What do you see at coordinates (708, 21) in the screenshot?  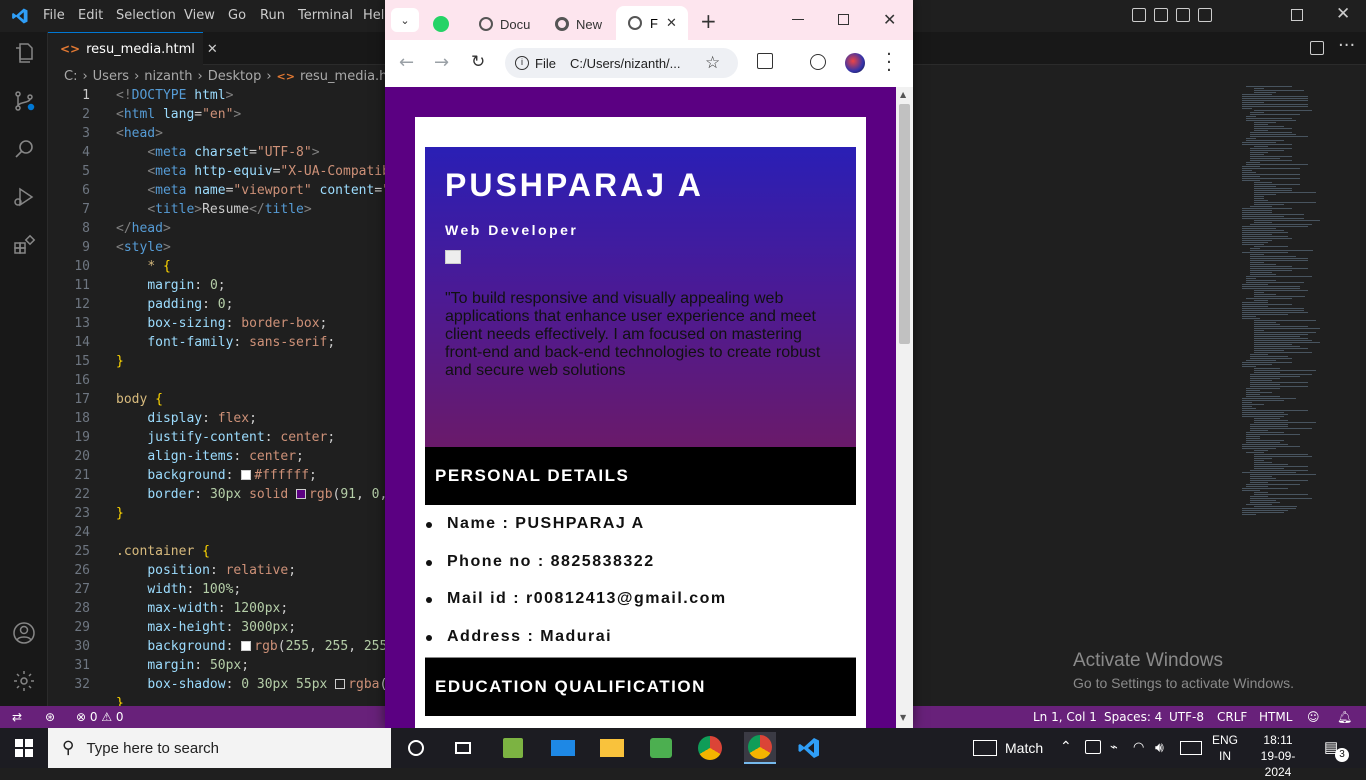 I see `new-tab-icon: +` at bounding box center [708, 21].